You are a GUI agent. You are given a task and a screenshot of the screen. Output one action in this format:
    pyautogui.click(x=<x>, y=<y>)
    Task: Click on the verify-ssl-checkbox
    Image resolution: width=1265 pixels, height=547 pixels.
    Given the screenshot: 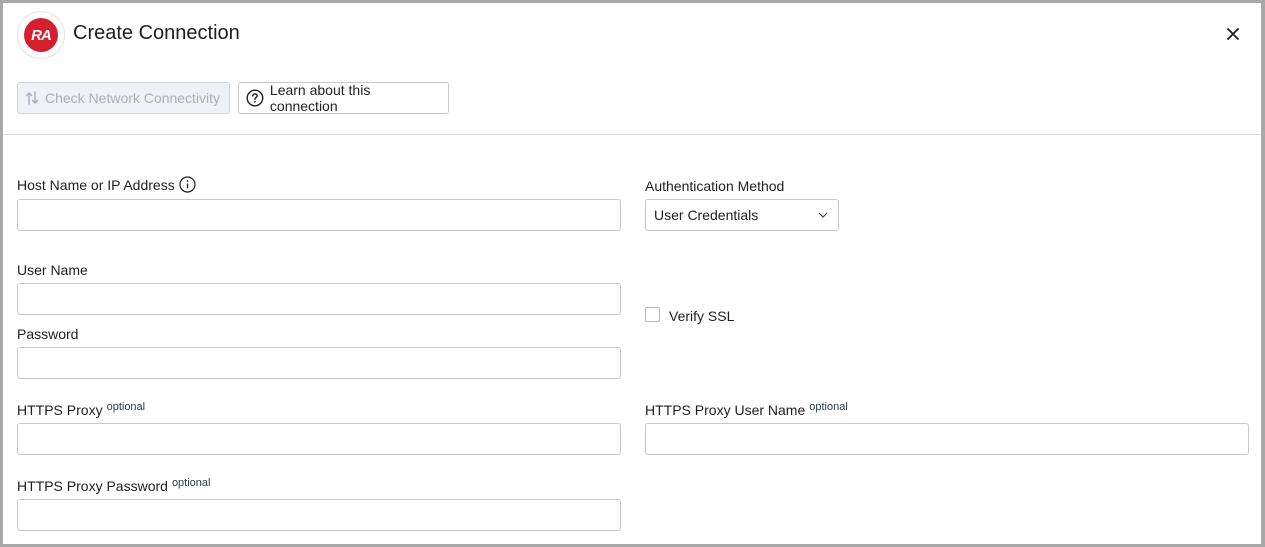 What is the action you would take?
    pyautogui.click(x=652, y=314)
    